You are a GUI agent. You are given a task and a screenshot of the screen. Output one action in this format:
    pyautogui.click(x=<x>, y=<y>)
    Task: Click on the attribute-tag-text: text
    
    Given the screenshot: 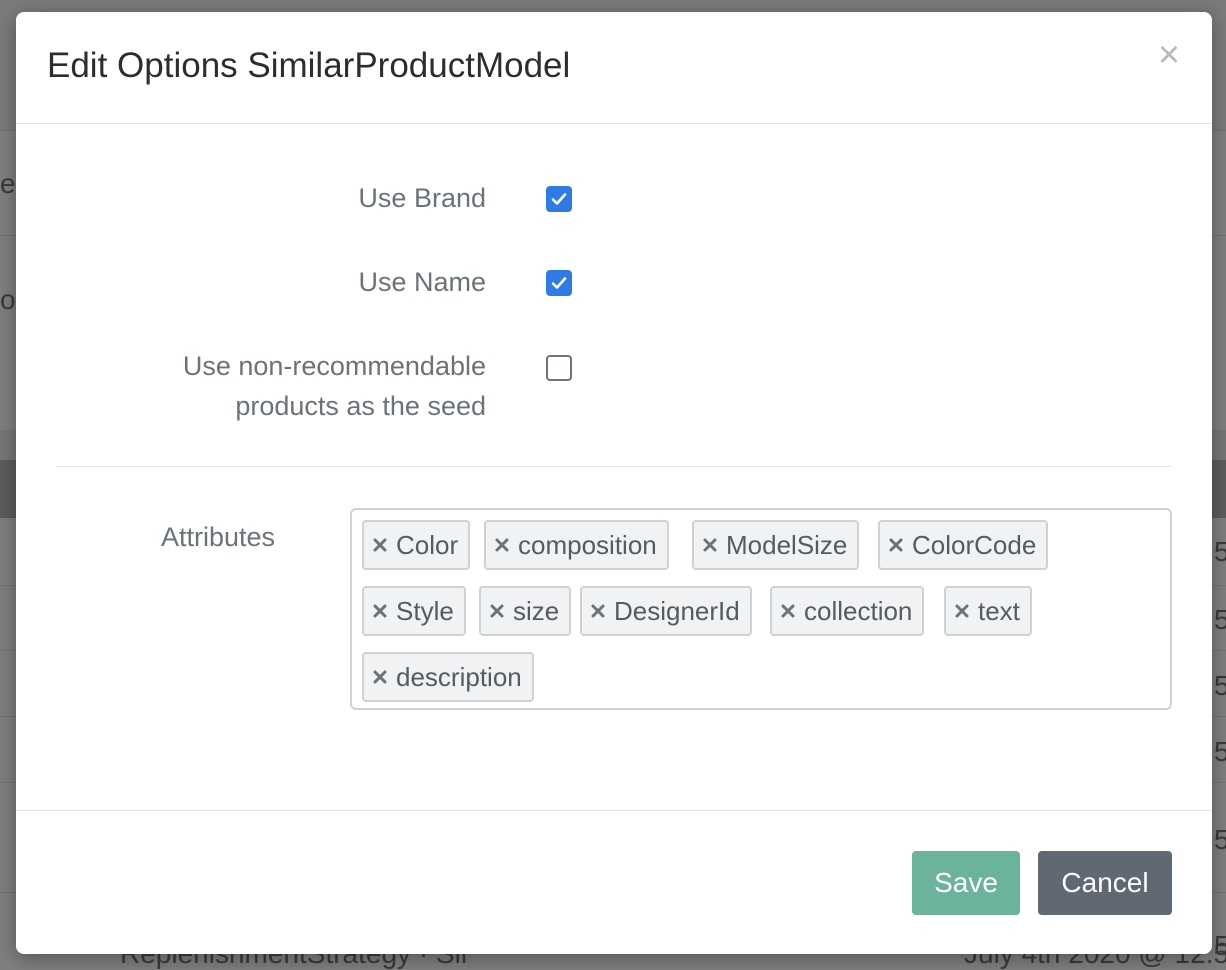 What is the action you would take?
    pyautogui.click(x=988, y=611)
    